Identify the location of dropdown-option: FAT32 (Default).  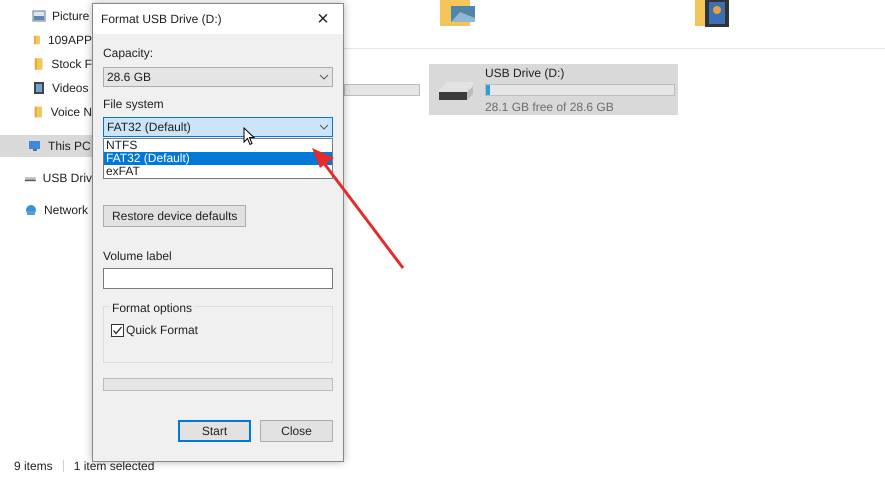
(218, 158).